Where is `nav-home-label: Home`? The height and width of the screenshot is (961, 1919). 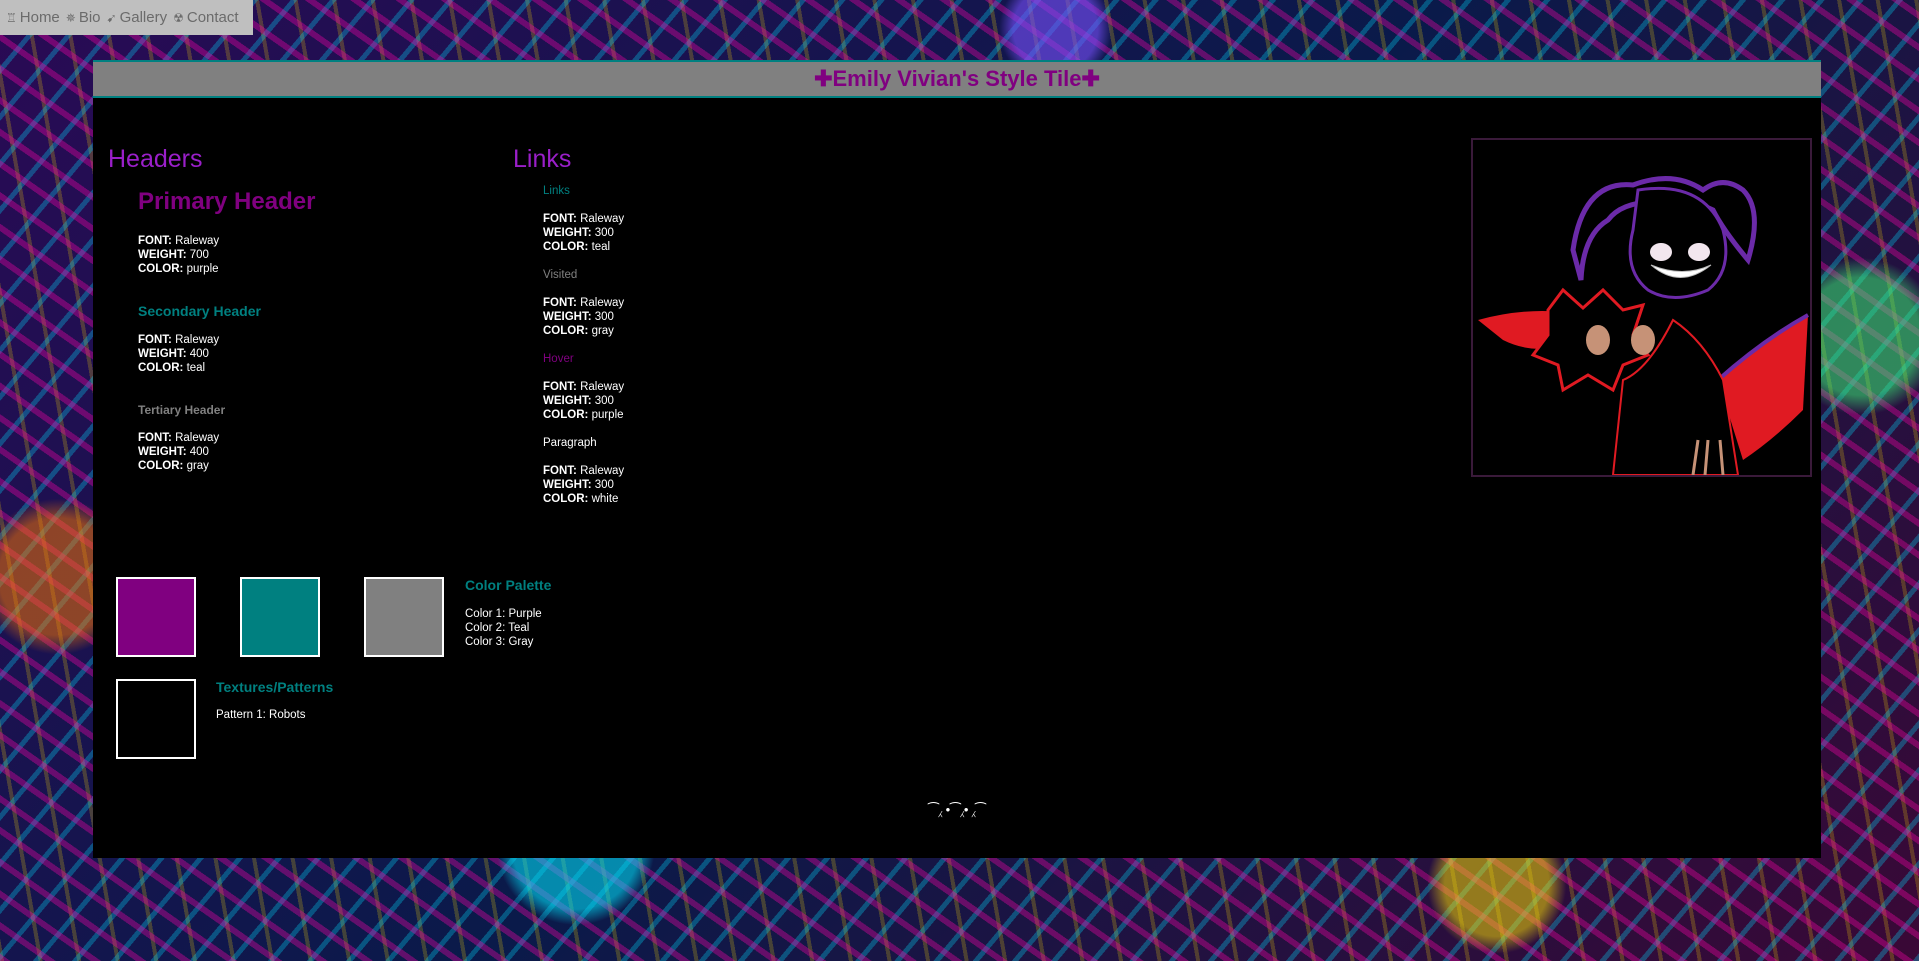 nav-home-label: Home is located at coordinates (39, 17).